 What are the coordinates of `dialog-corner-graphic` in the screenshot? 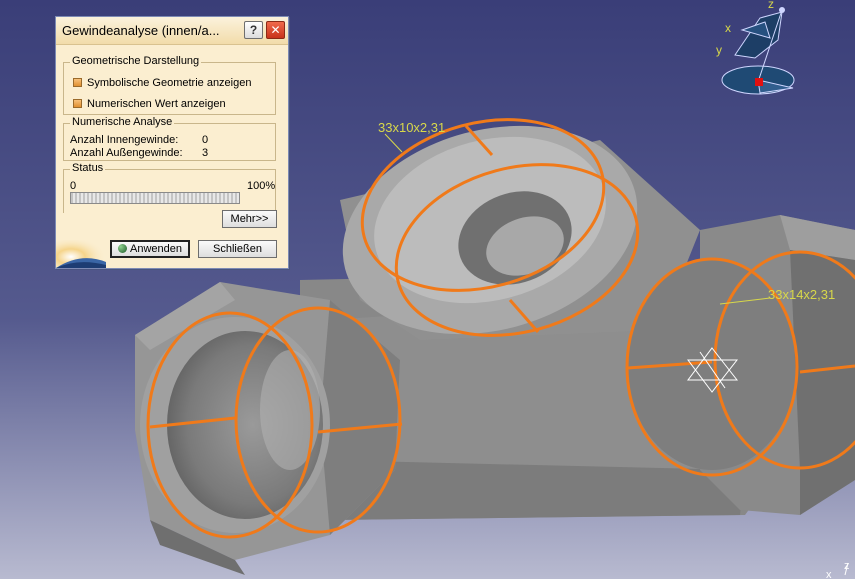 It's located at (81, 254).